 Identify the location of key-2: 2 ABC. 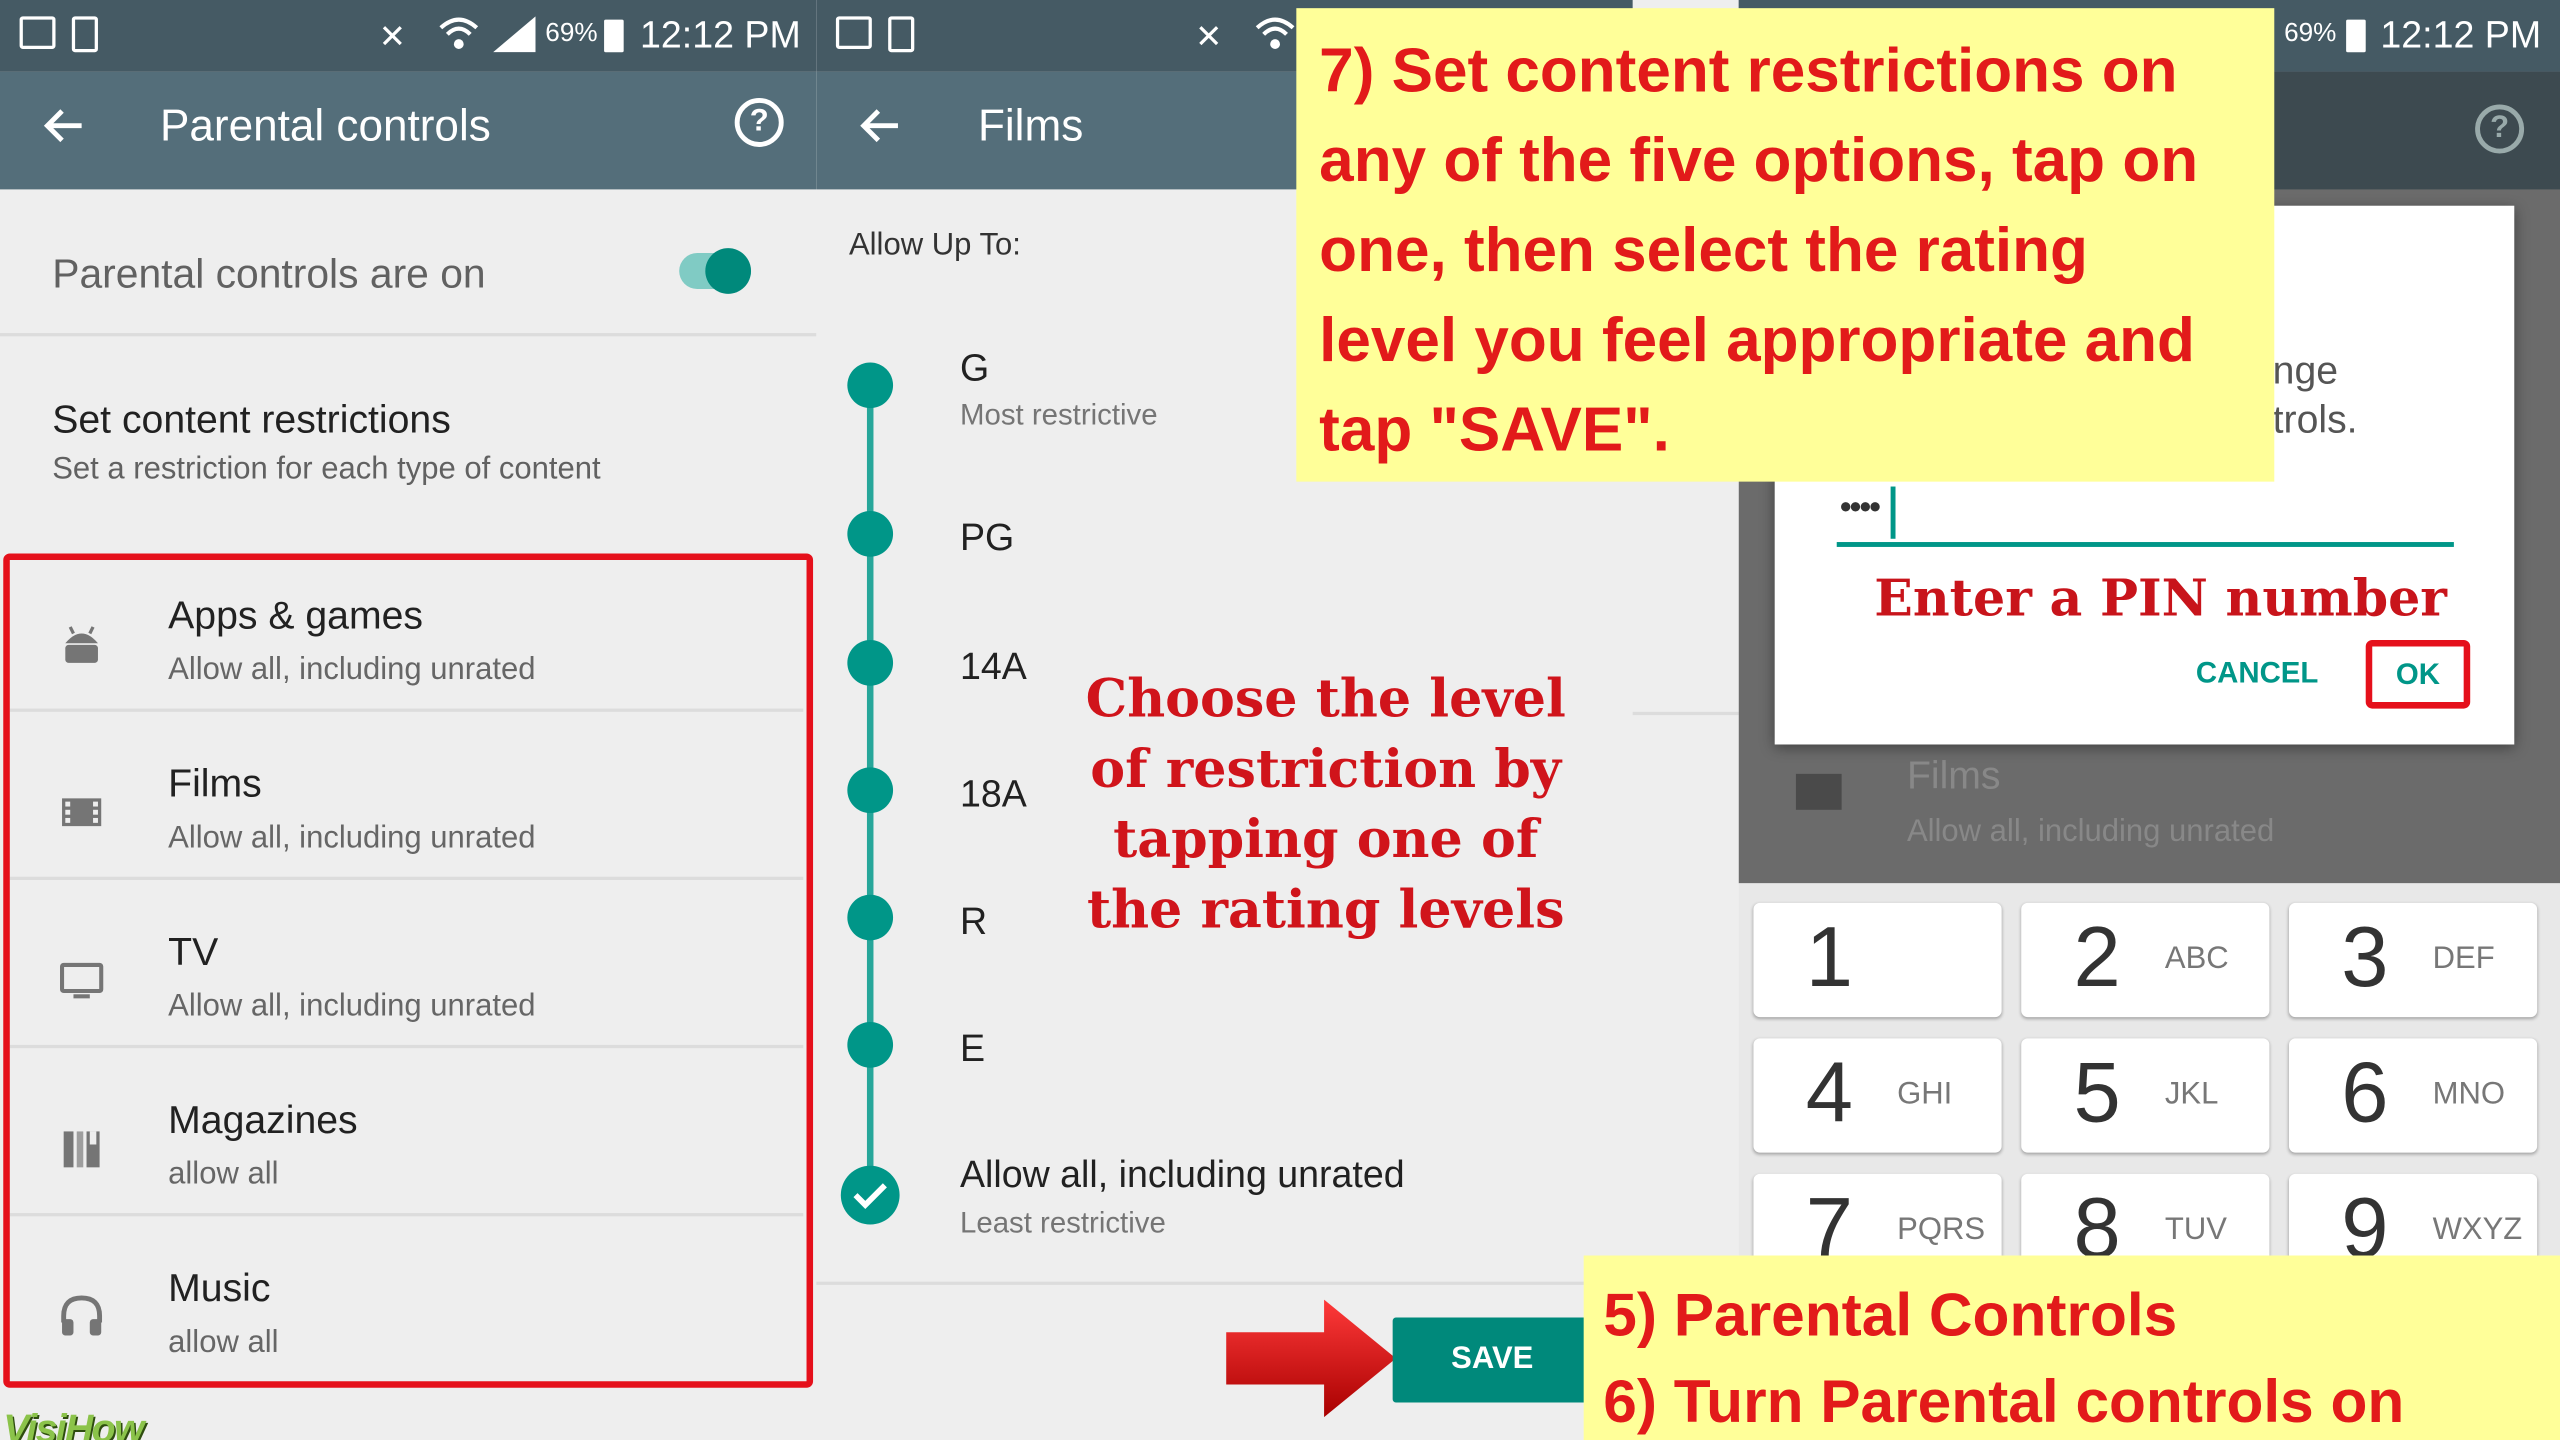
(2145, 960).